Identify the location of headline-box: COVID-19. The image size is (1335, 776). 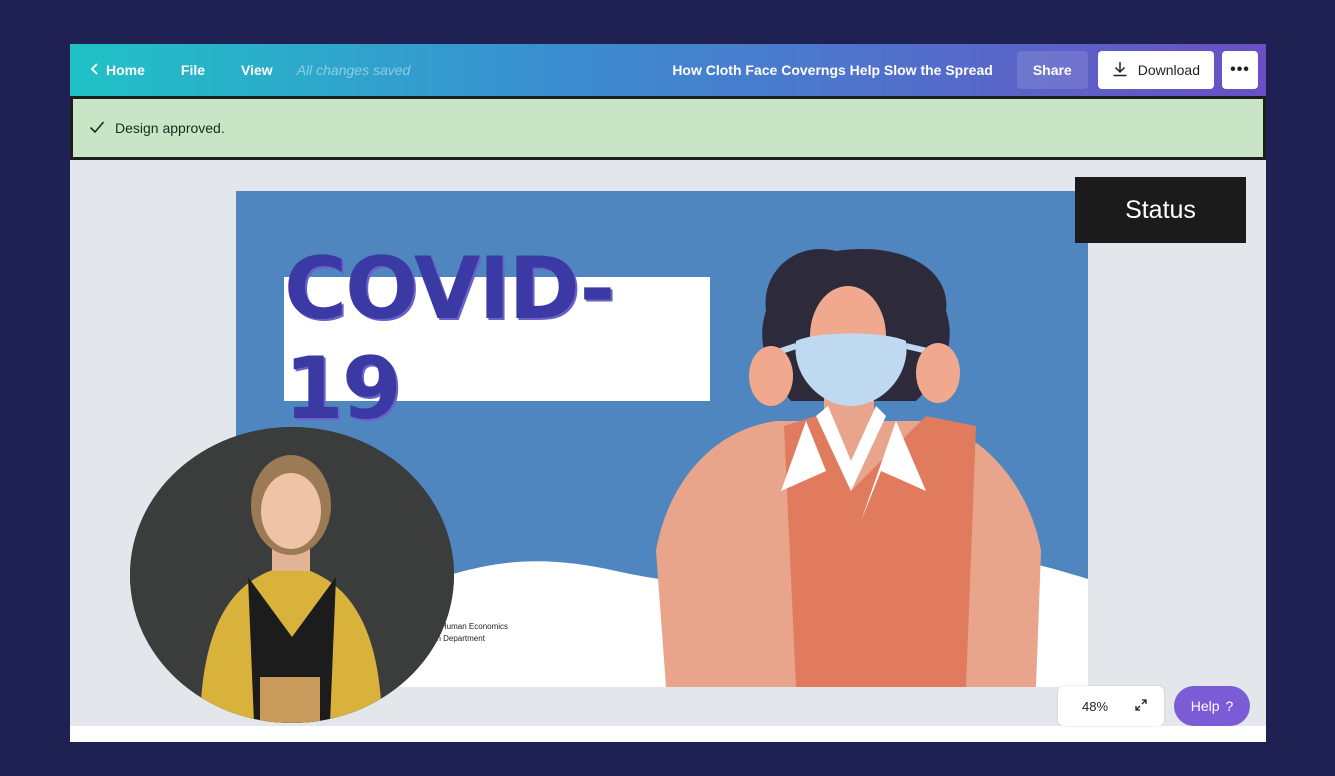
(497, 339).